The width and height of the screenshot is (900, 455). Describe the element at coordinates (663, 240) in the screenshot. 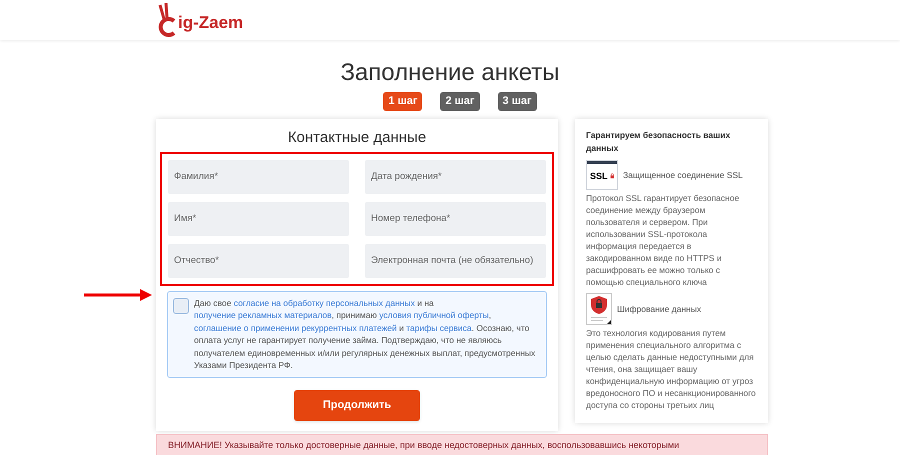

I see `feature-description: Протокол SSL гарантирует безопасное соединение между браузером пользователя и сервером. При использовании SSL-протокола информация передается в закодированном виде по HTTPS и расшифровать ее можно только с помощью специального ключа` at that location.